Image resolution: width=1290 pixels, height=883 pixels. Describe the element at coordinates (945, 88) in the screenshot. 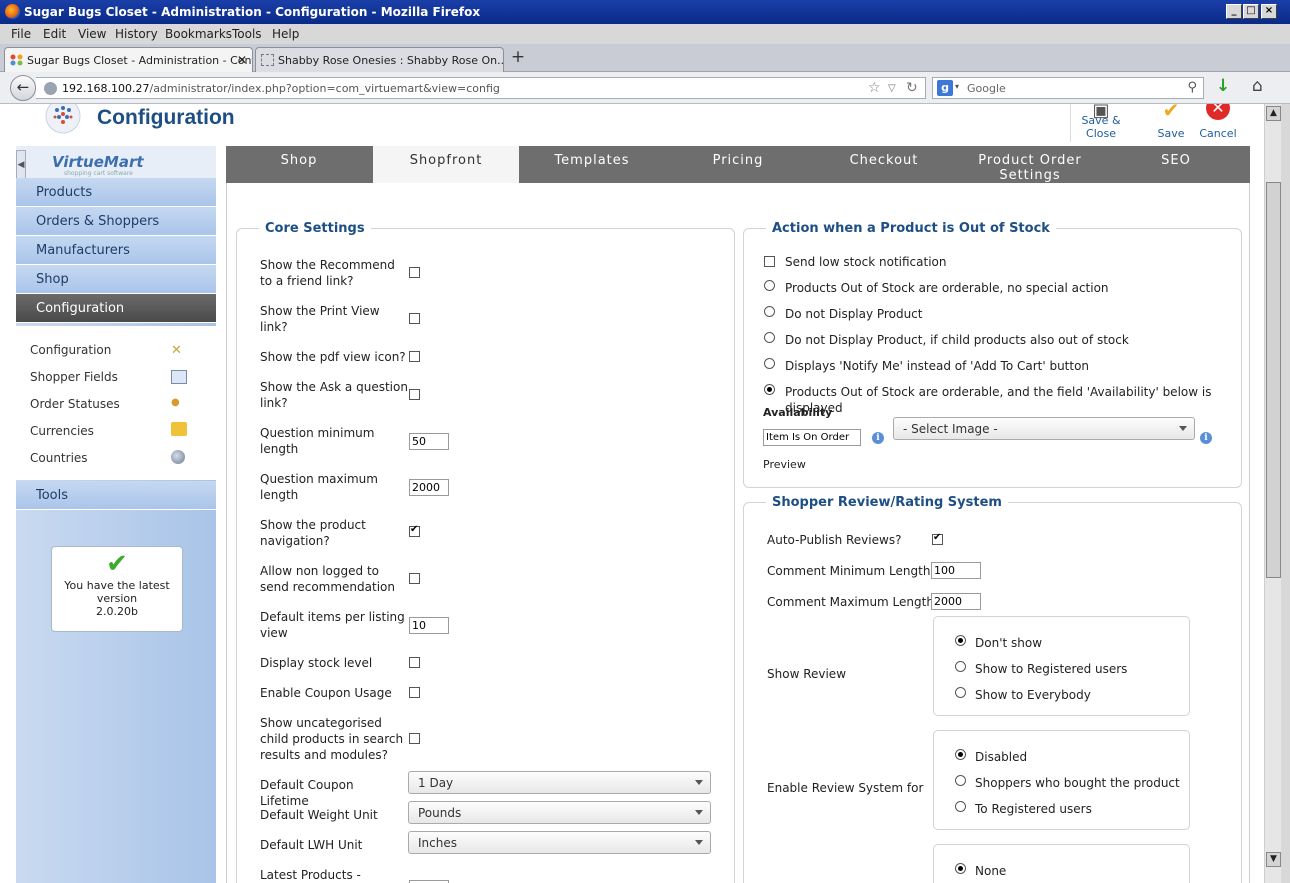

I see `google-engine-icon: g` at that location.